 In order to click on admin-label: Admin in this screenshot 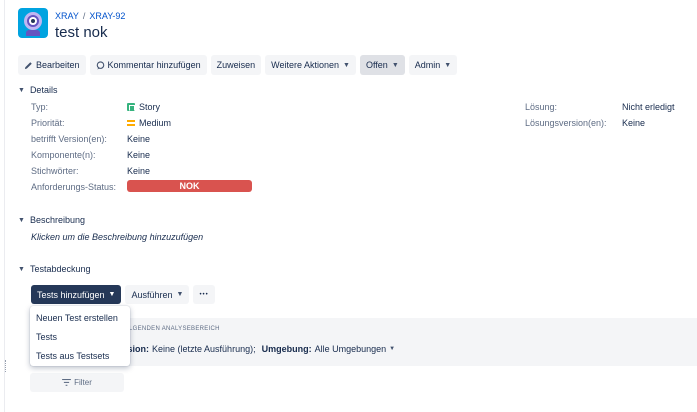, I will do `click(427, 65)`.